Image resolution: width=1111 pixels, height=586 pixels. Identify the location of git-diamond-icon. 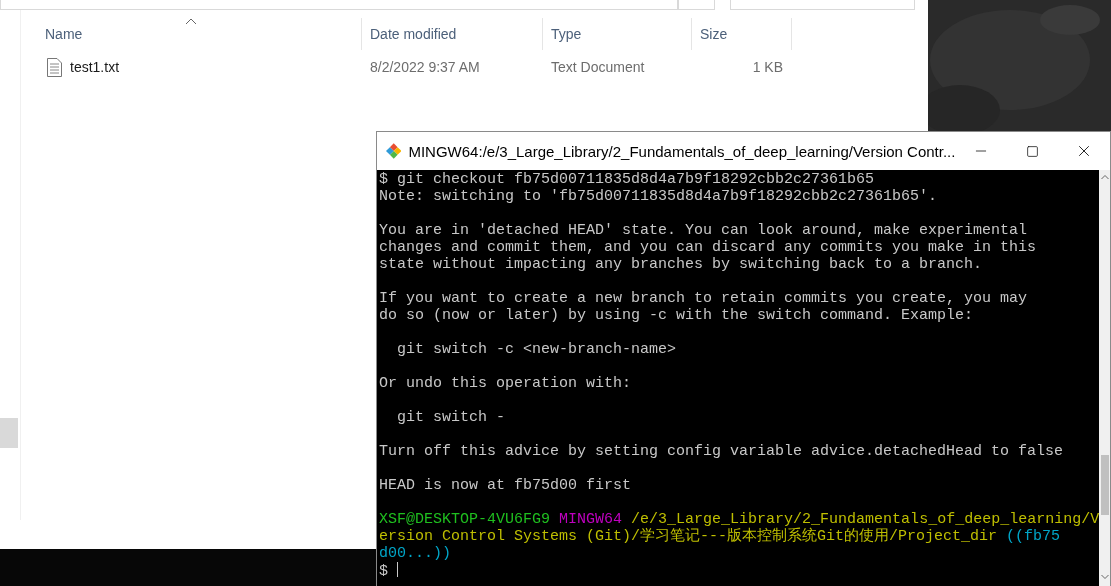
(394, 151).